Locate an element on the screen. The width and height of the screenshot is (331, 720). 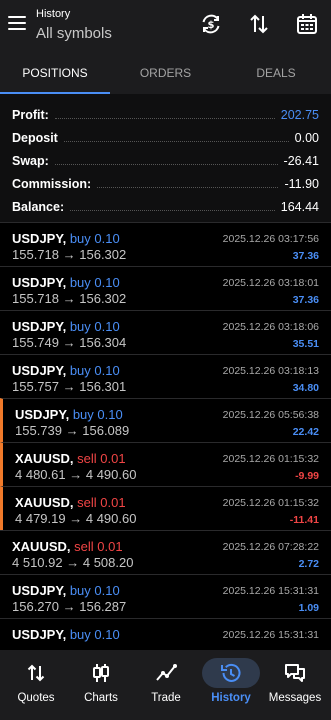
close-price: 4 490.60 is located at coordinates (111, 474).